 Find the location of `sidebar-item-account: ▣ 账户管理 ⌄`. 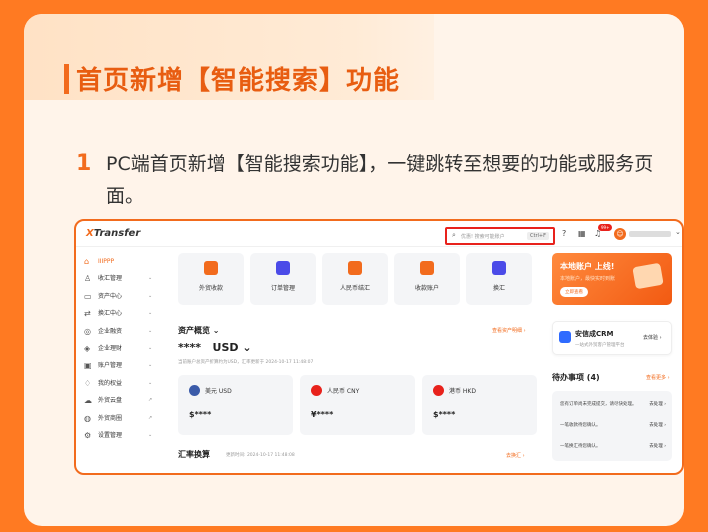

sidebar-item-account: ▣ 账户管理 ⌄ is located at coordinates (117, 365).